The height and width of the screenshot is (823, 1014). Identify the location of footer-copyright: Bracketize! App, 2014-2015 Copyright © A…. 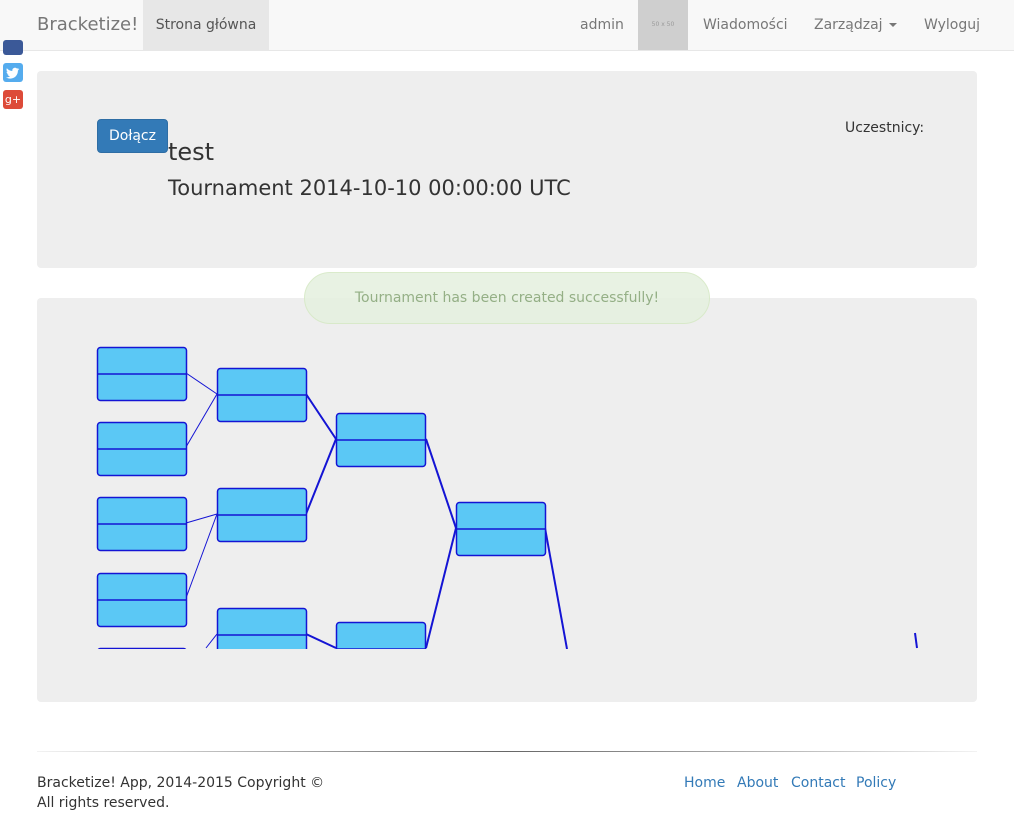
(197, 793).